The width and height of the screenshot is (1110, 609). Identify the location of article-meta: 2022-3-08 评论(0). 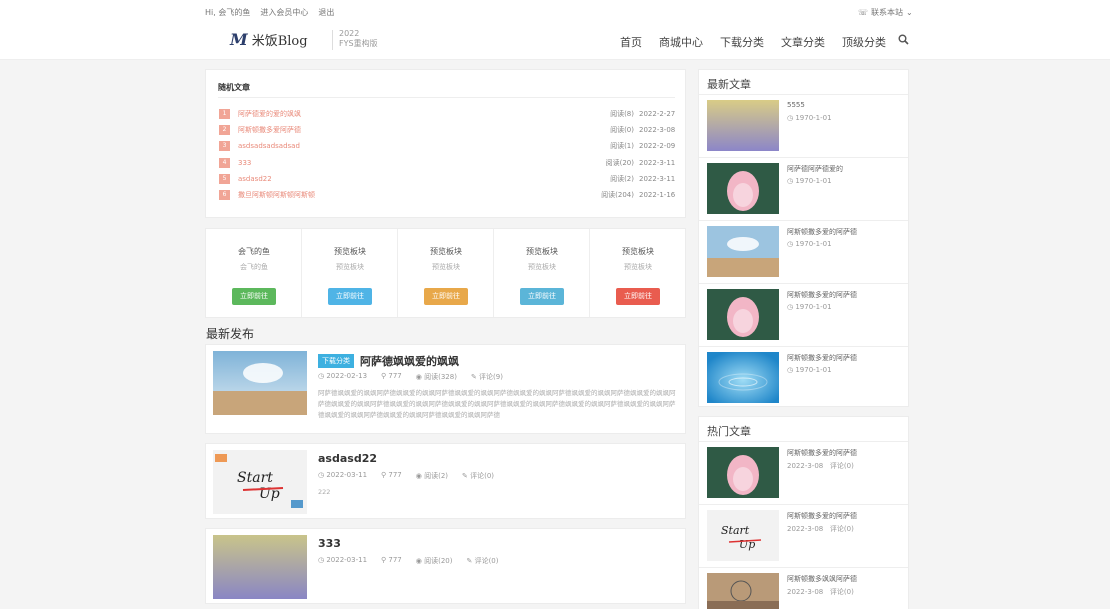
(820, 466).